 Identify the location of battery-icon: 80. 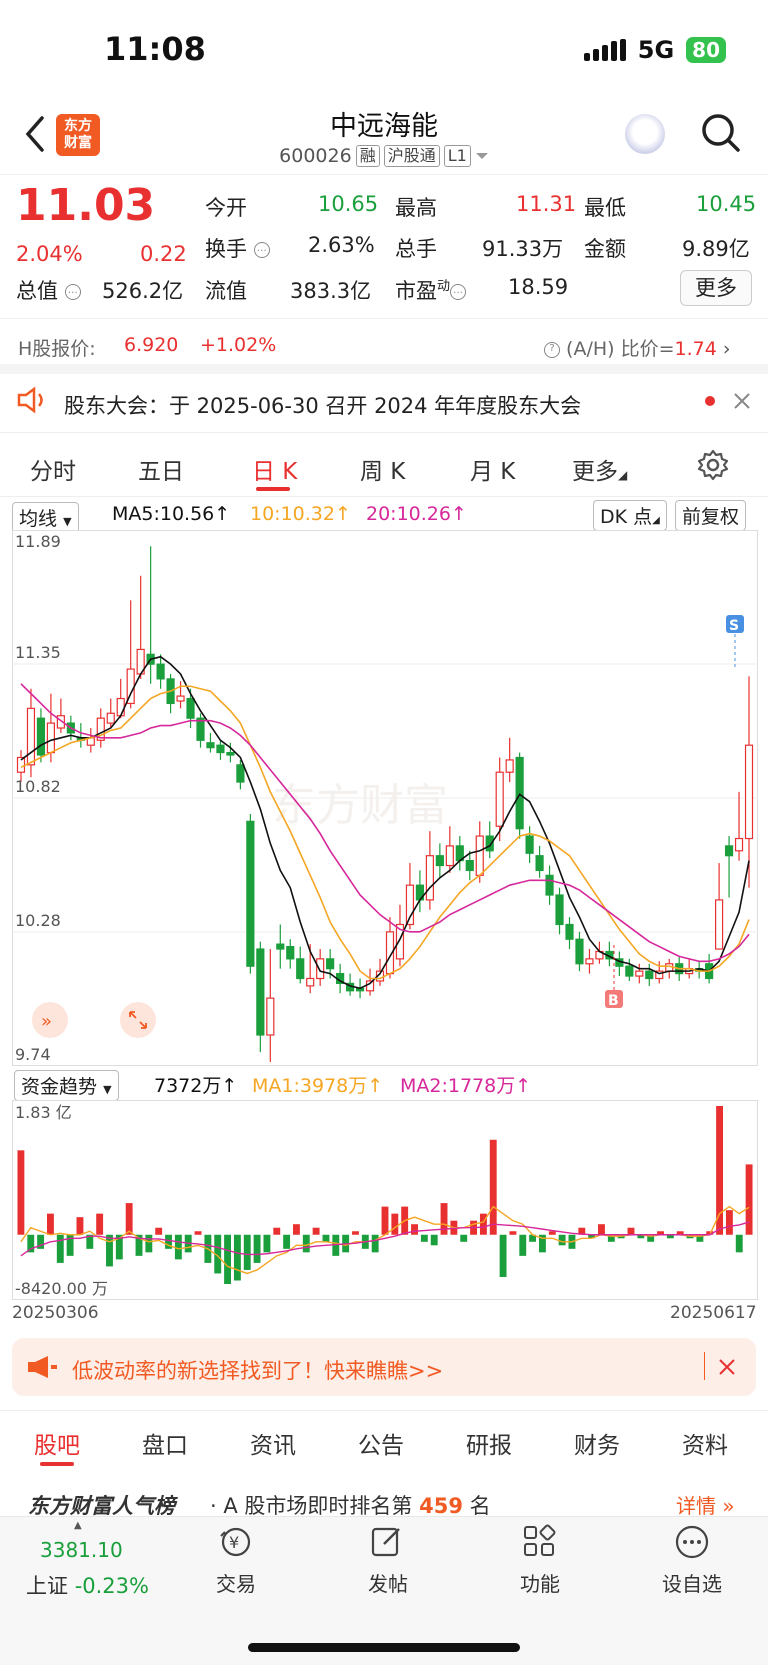
(706, 50).